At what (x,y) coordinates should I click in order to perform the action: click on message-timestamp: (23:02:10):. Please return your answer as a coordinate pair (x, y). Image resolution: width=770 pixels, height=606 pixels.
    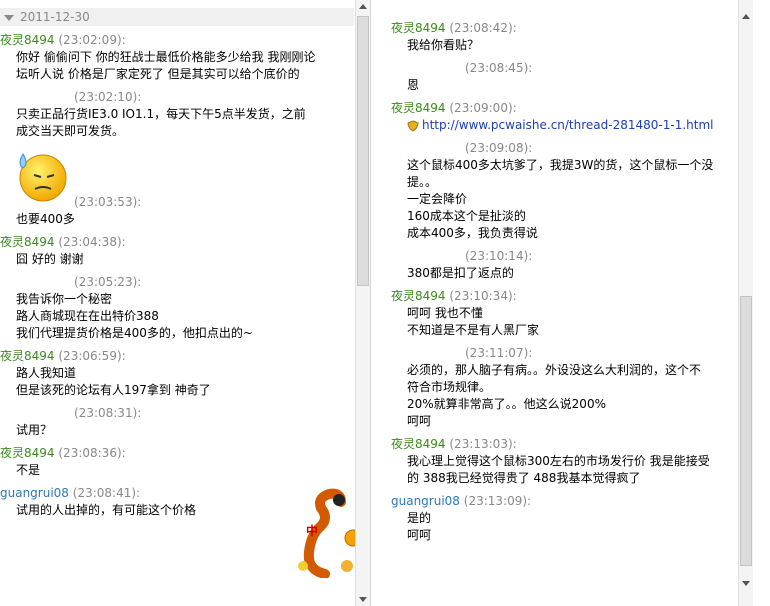
    Looking at the image, I should click on (108, 97).